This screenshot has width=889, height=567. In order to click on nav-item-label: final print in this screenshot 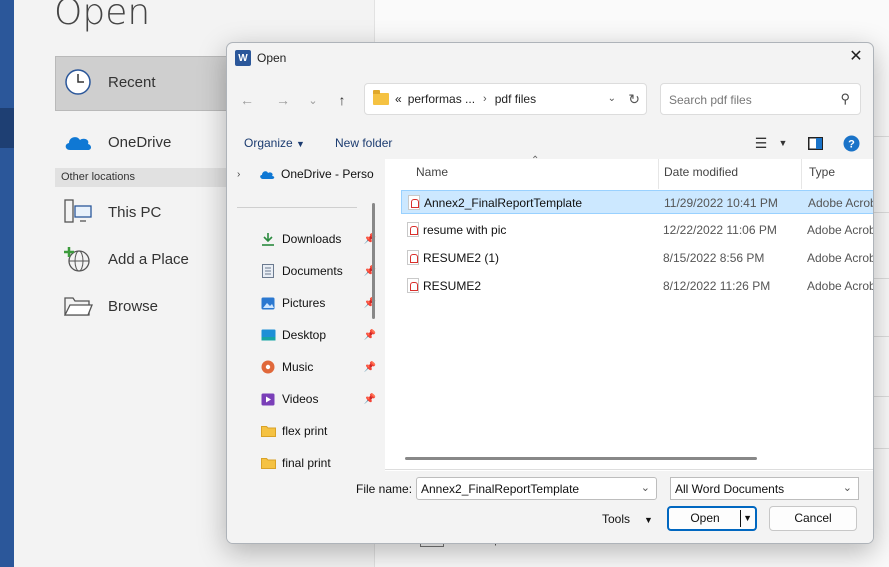, I will do `click(306, 463)`.